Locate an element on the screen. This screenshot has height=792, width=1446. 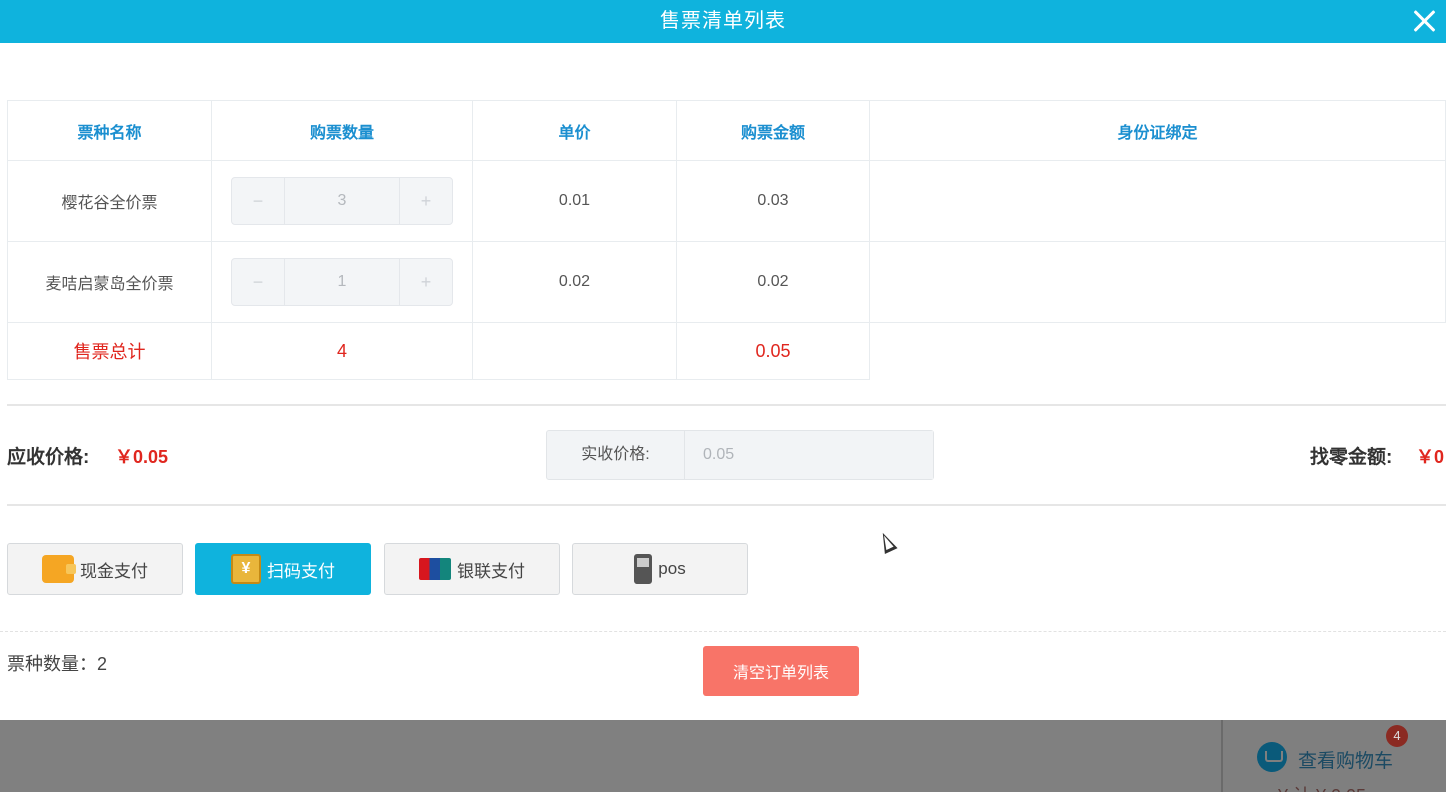
cart-panel: 查看购物车 4 ¥ 计 ¥ 0.05 is located at coordinates (1333, 756).